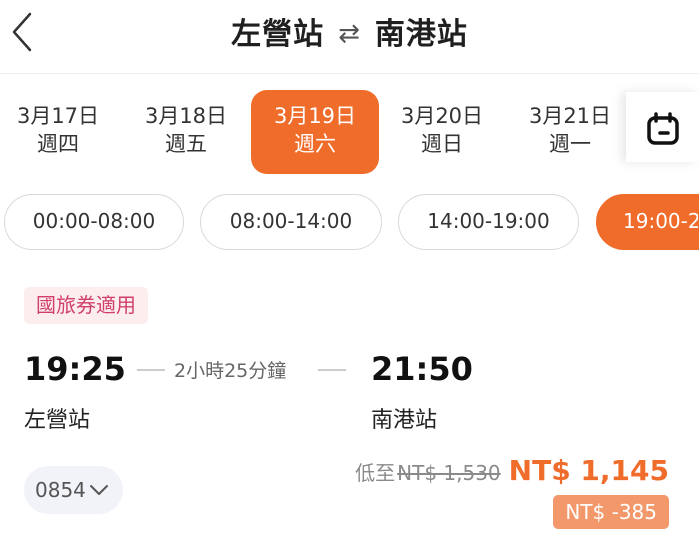 The height and width of the screenshot is (533, 699). Describe the element at coordinates (570, 116) in the screenshot. I see `date-label: 3月21日` at that location.